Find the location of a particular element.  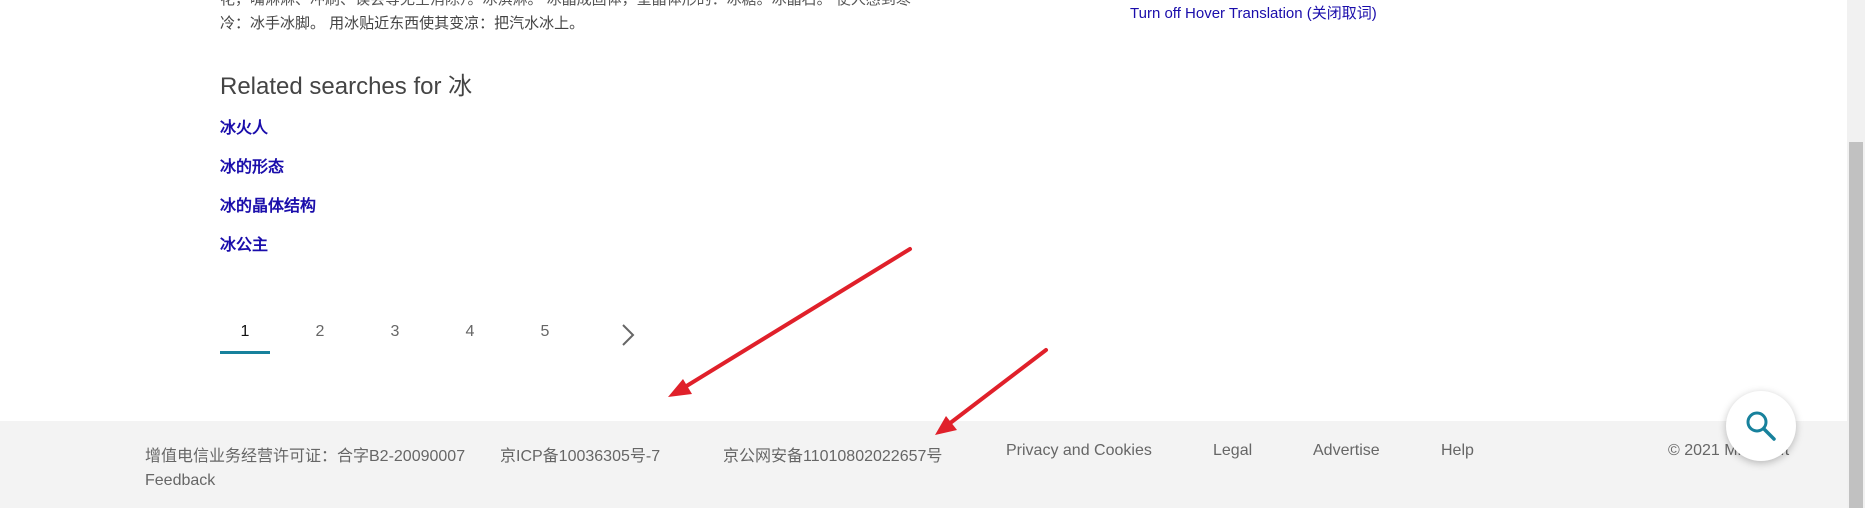

page-2-button: 2 is located at coordinates (320, 335).